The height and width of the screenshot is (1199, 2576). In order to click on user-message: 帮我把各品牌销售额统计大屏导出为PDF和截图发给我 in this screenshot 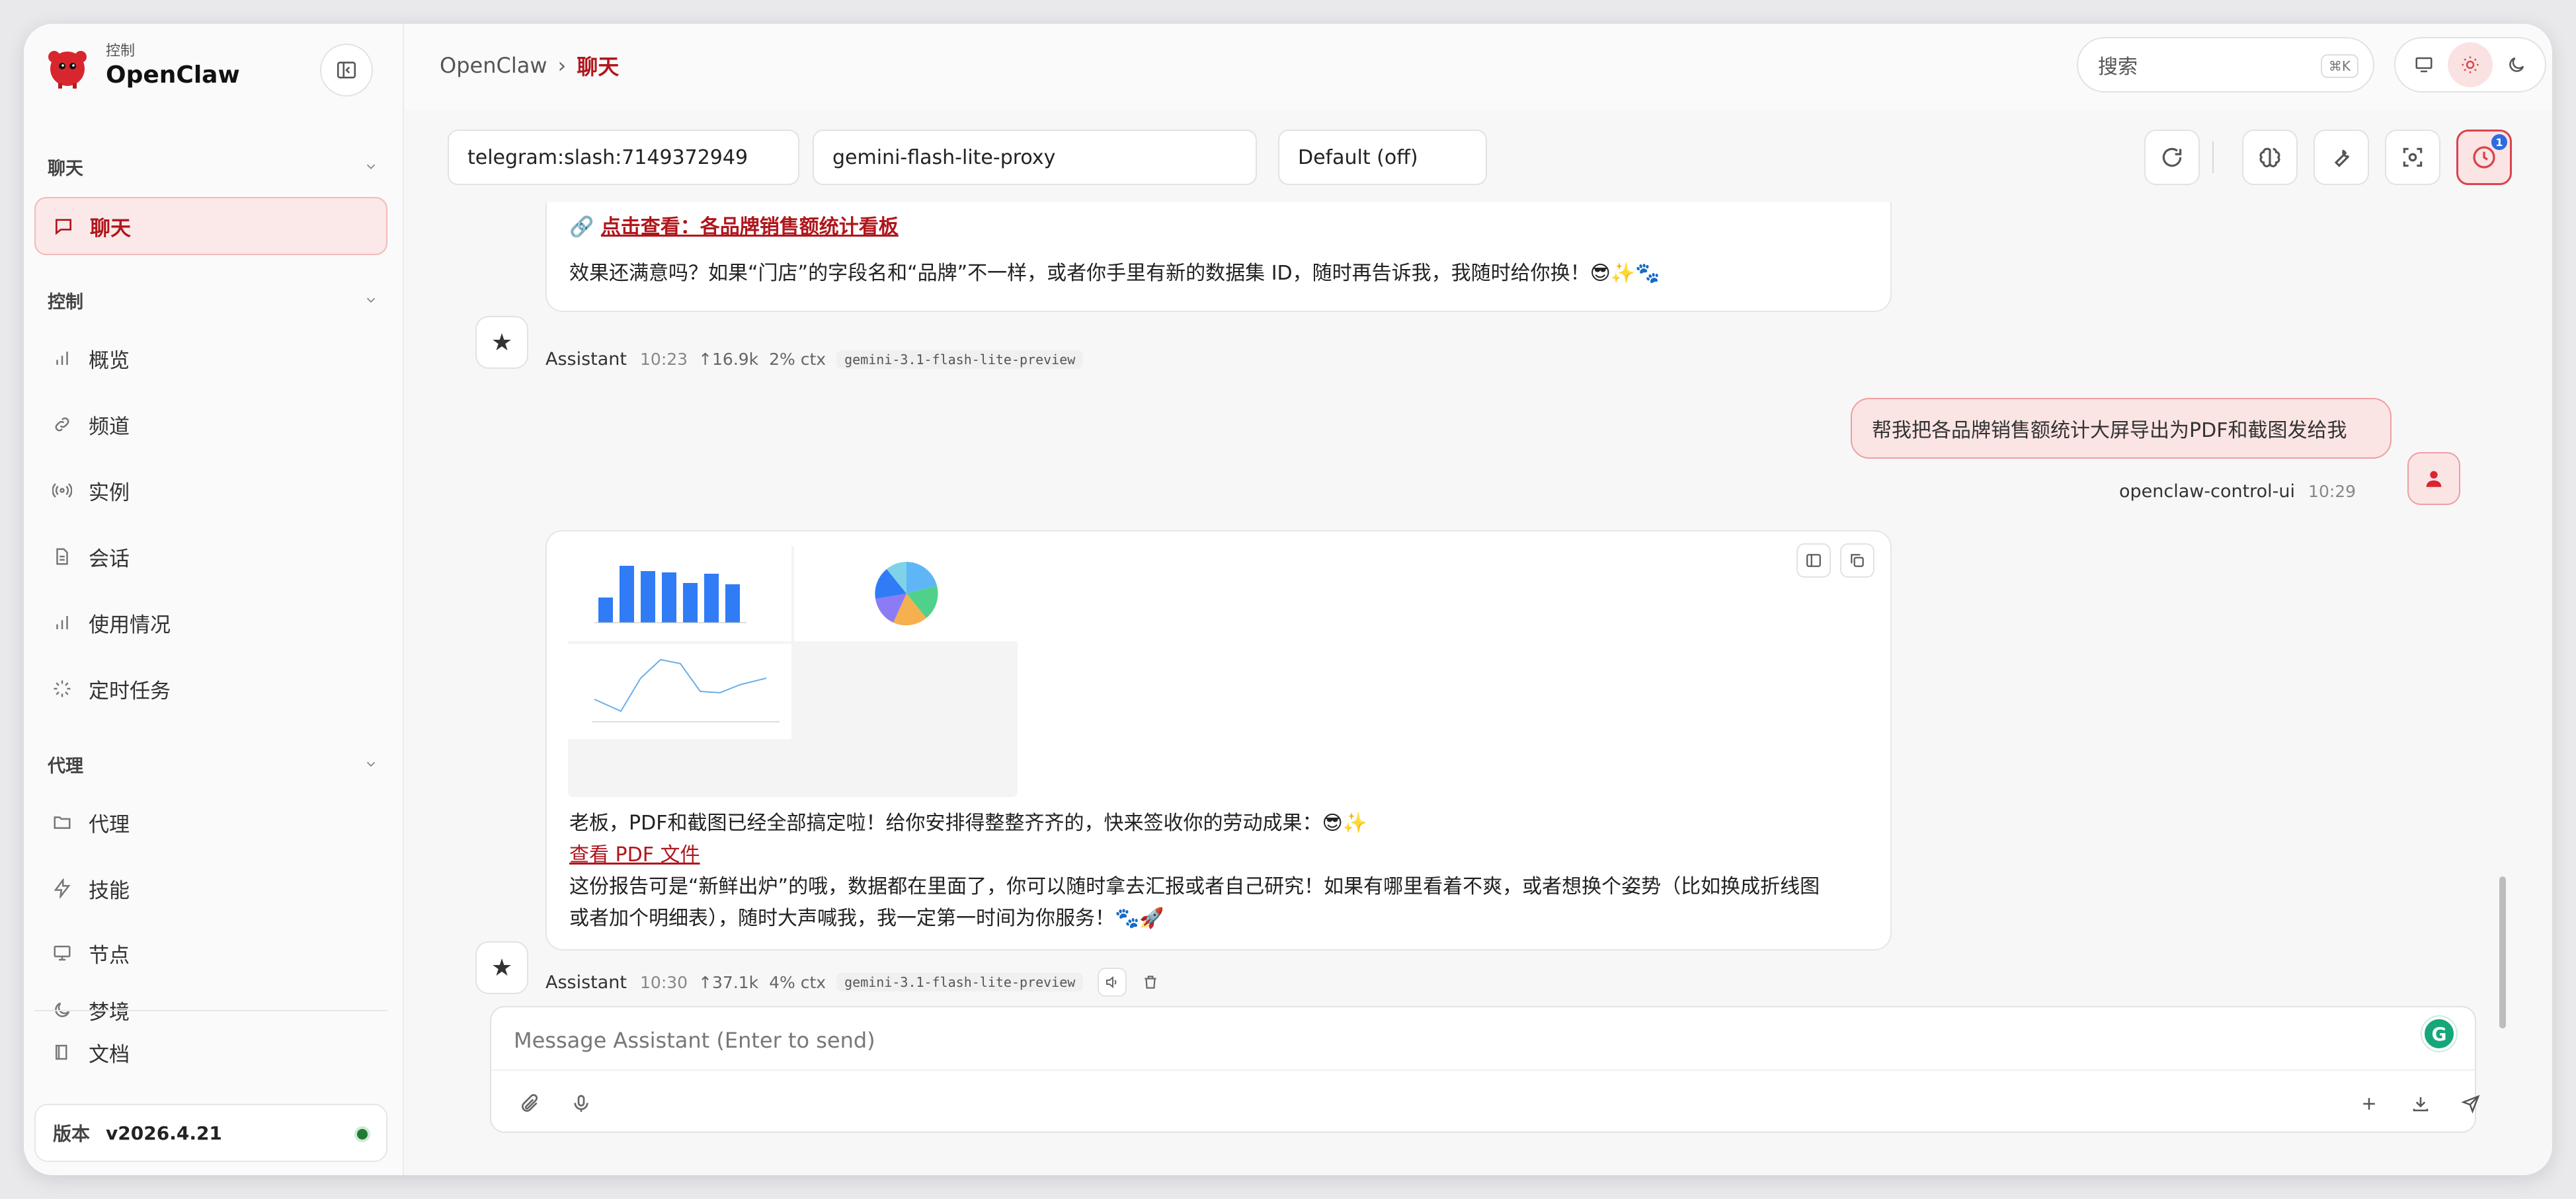, I will do `click(2121, 428)`.